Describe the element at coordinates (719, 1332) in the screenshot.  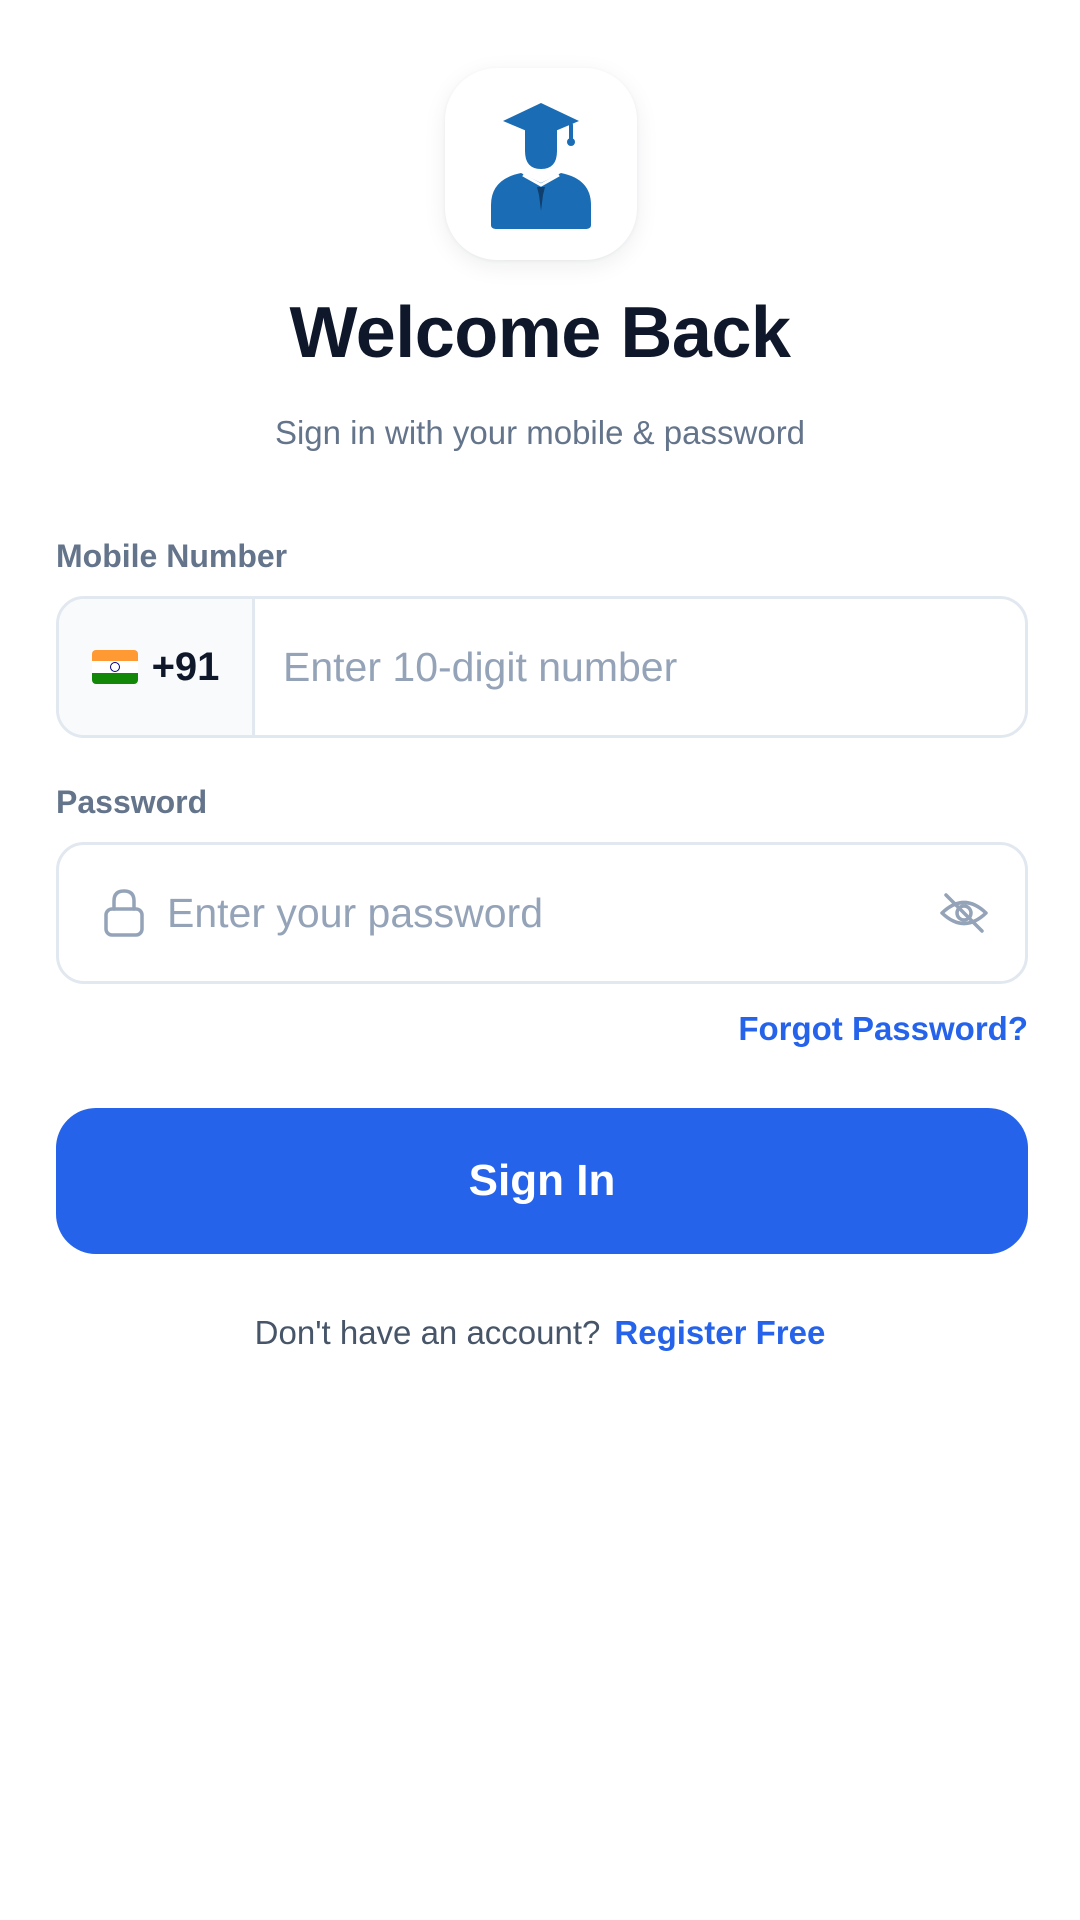
I see `register-free-link: Register Free` at that location.